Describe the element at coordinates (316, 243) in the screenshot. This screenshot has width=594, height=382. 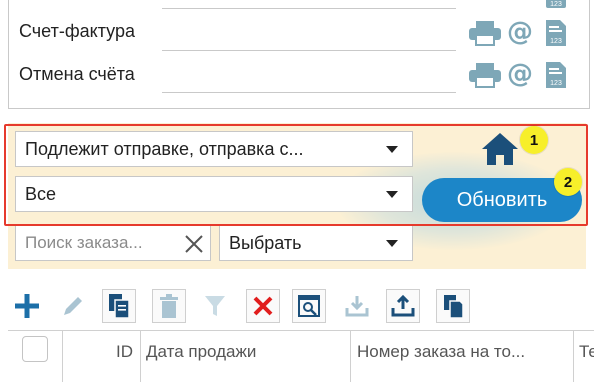
I see `choose-select: Выбрать` at that location.